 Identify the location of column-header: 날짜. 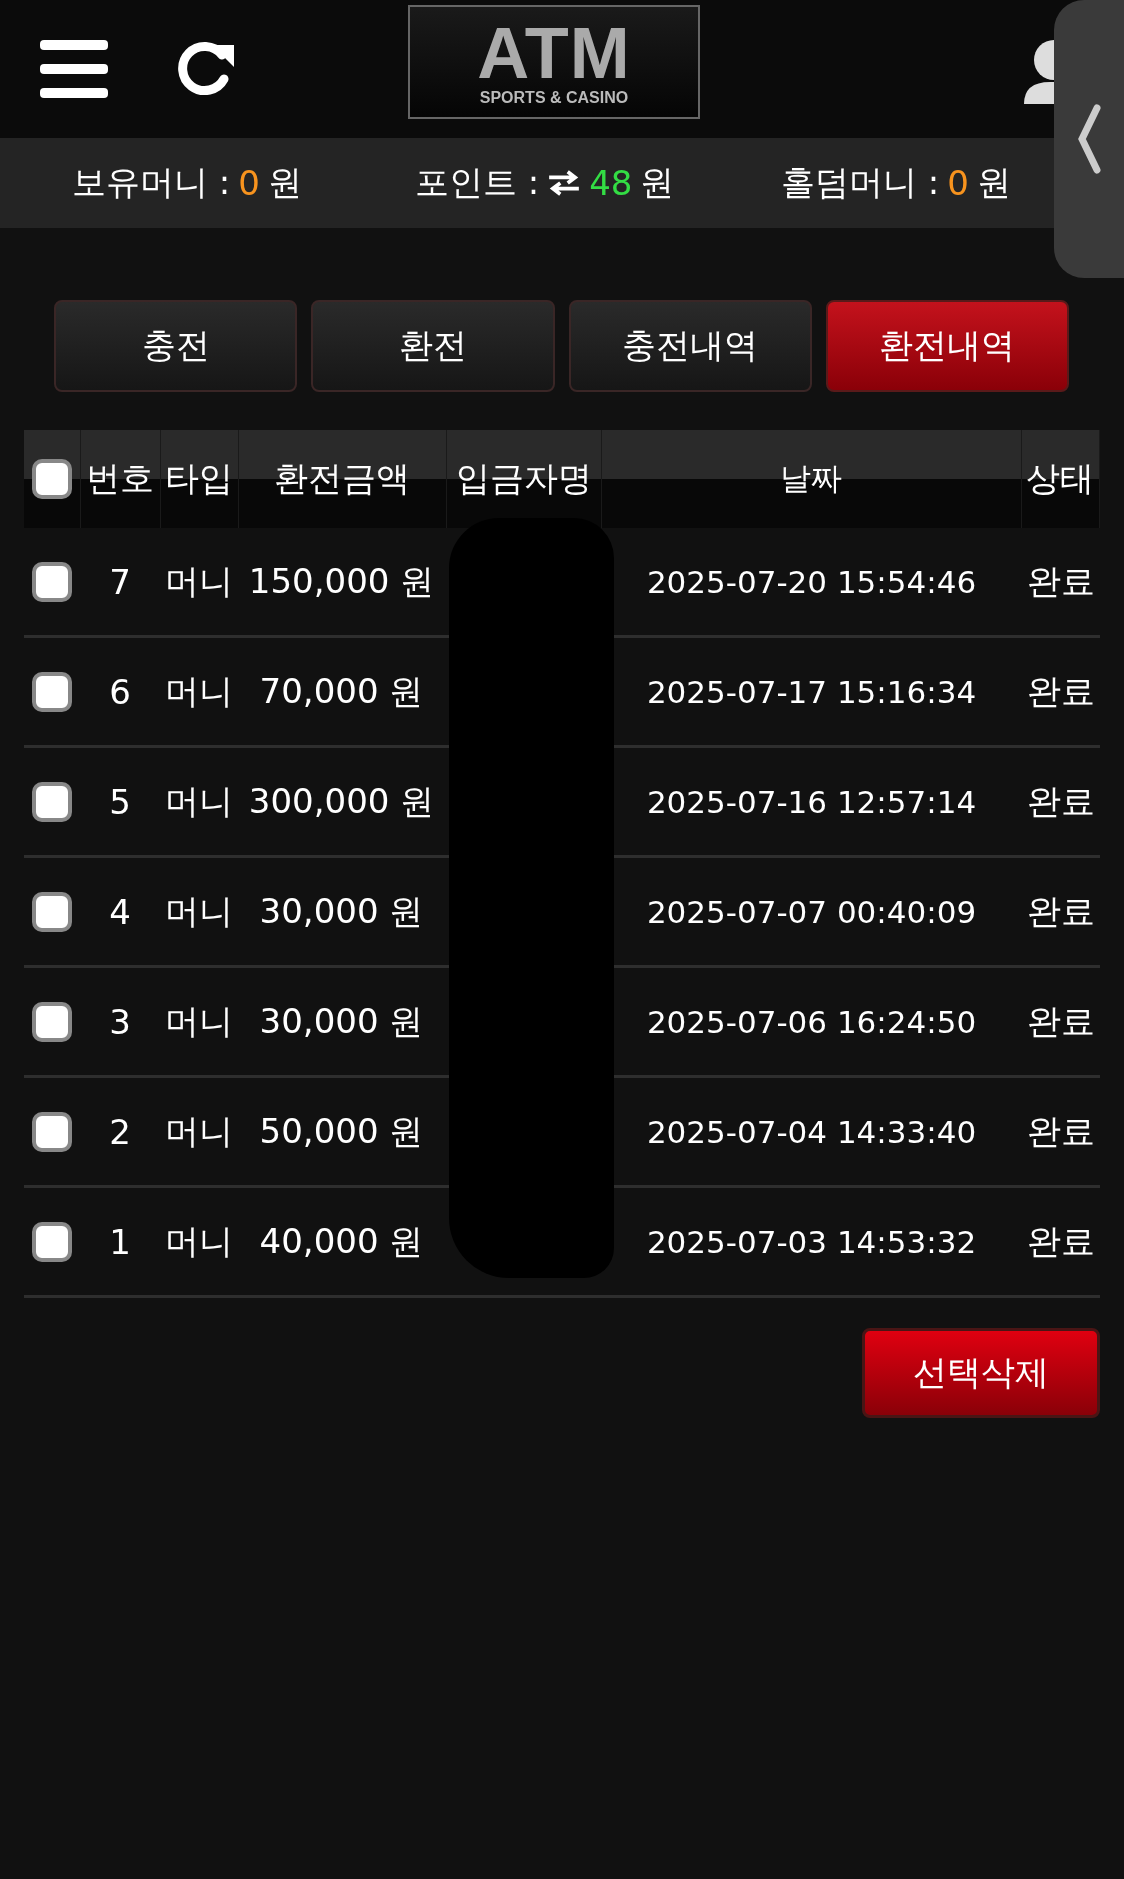
(811, 478).